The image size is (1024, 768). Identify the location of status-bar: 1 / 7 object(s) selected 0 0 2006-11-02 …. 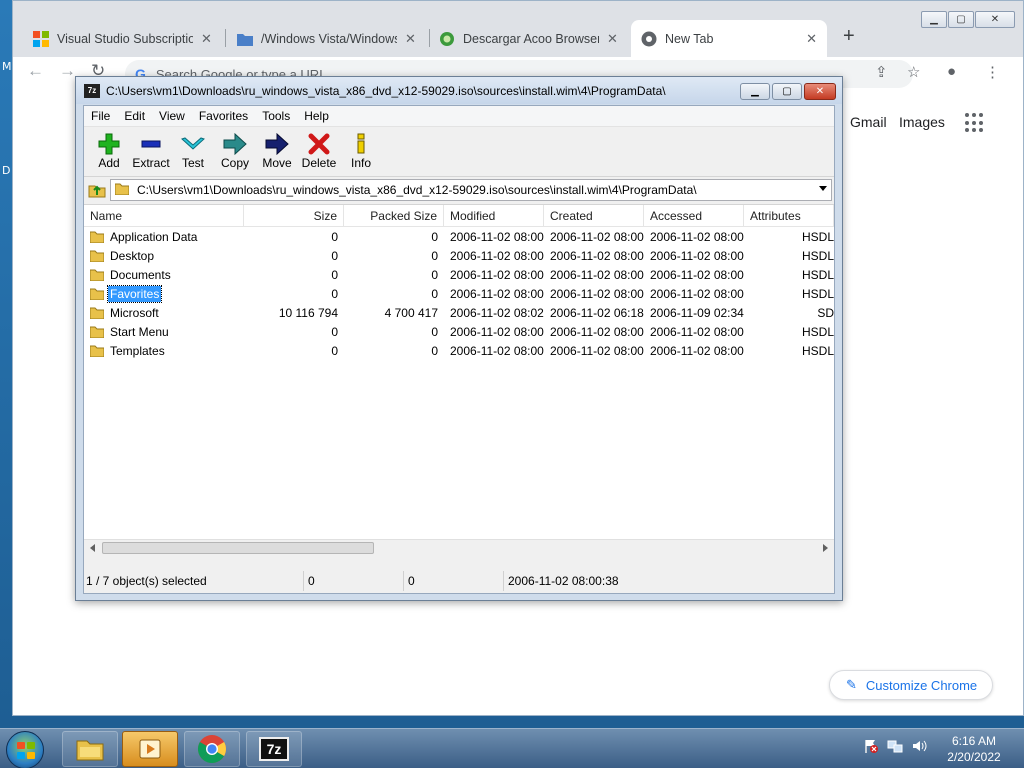
(459, 581).